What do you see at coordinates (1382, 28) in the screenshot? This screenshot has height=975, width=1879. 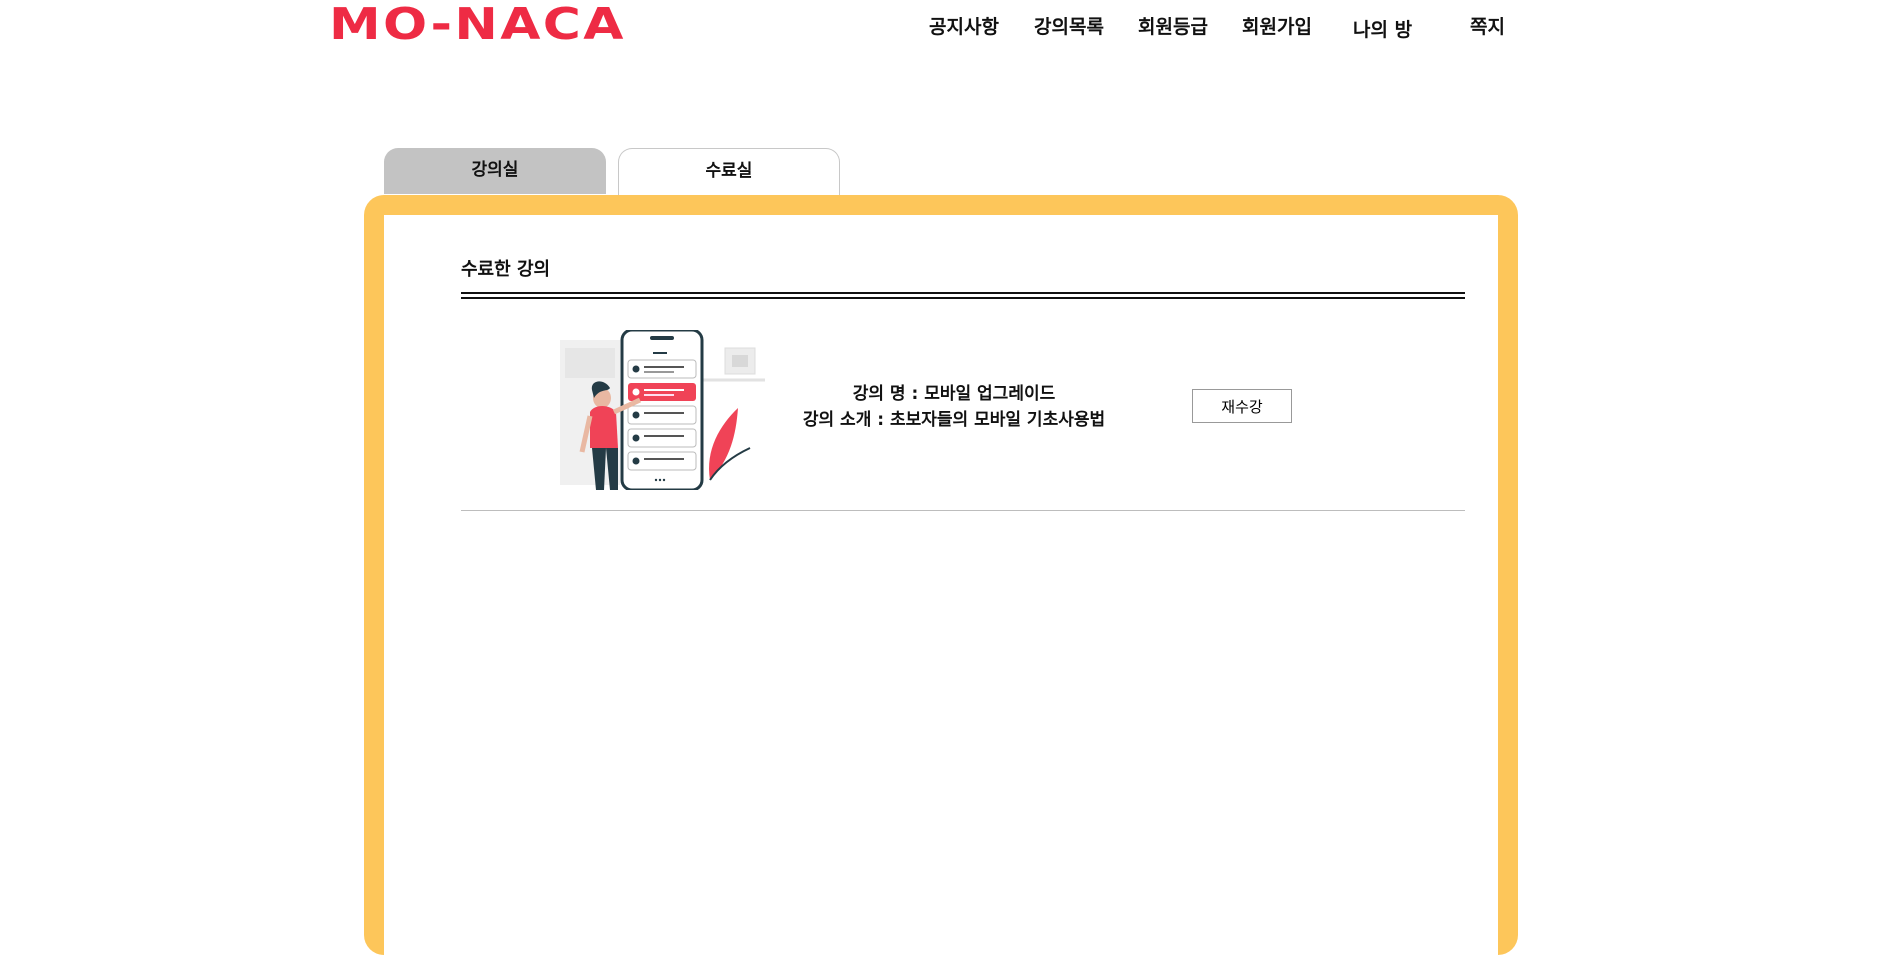 I see `nav-my-room: 나의 방` at bounding box center [1382, 28].